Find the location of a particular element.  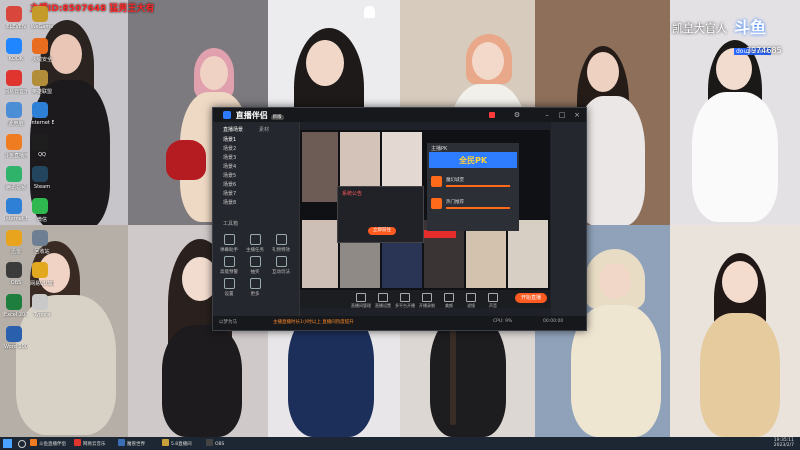

pk-item-2: 热门推荐 is located at coordinates (473, 204).